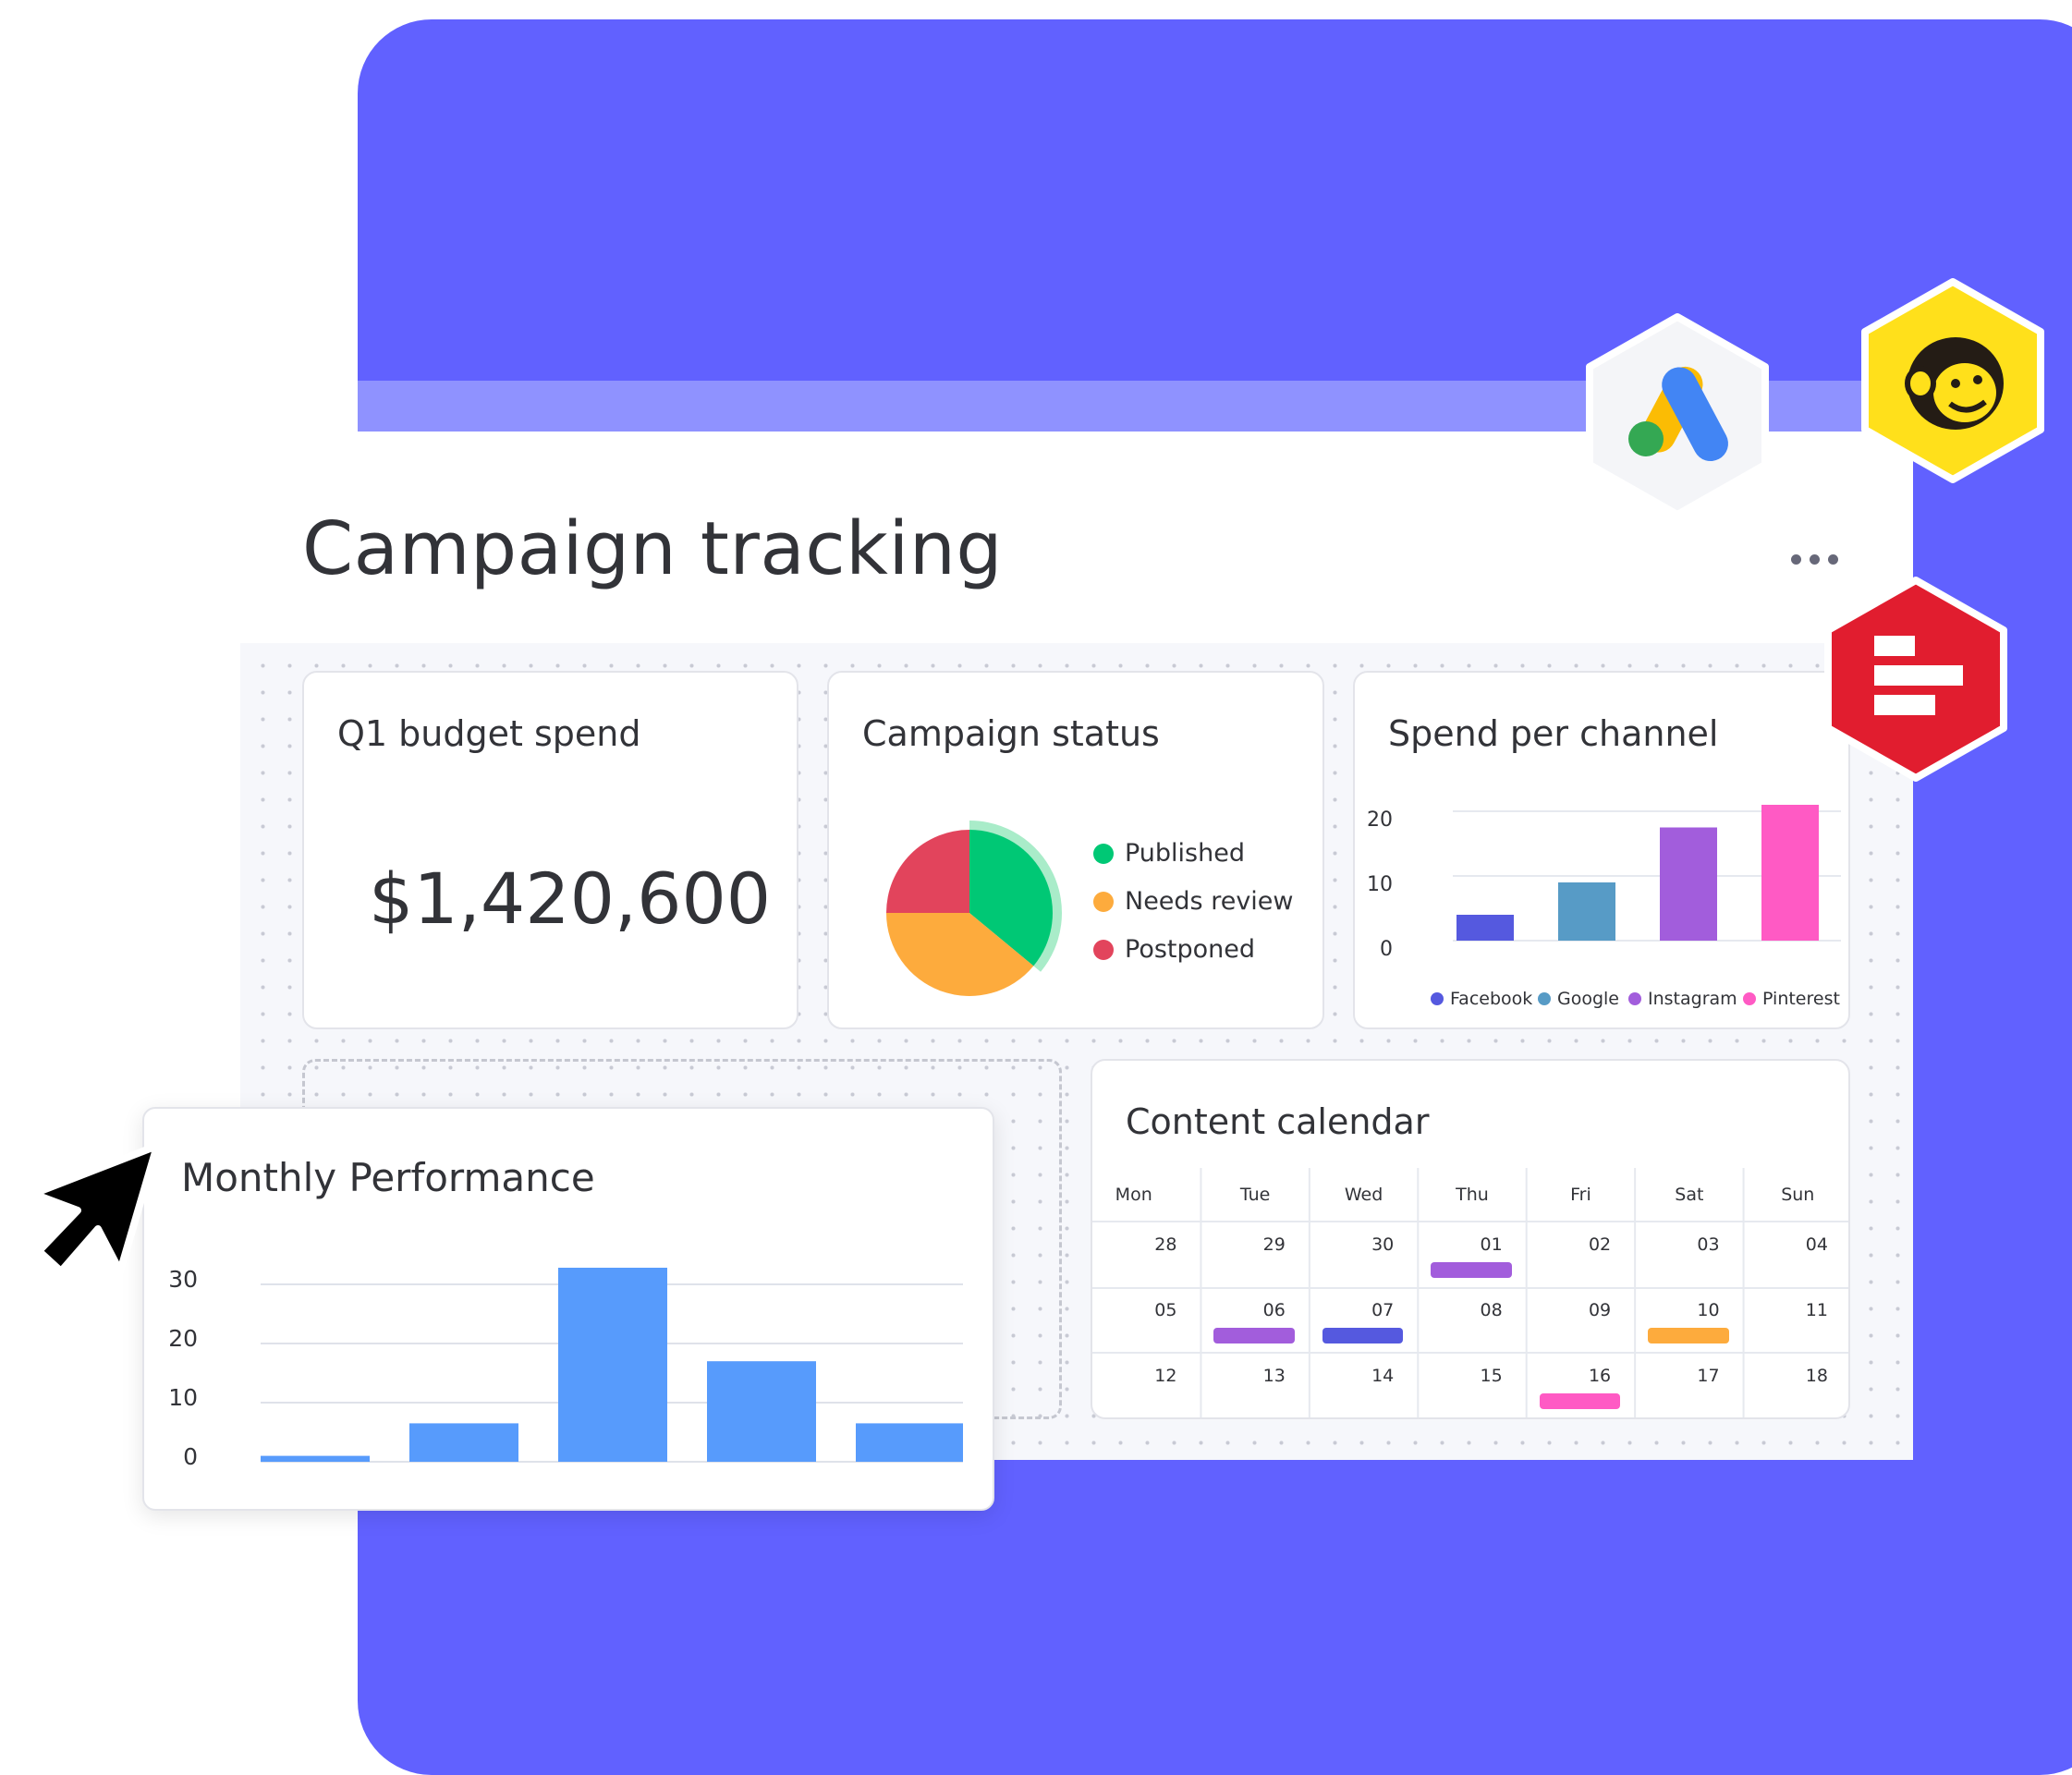 The image size is (2072, 1775). What do you see at coordinates (927, 871) in the screenshot?
I see `pie-slice` at bounding box center [927, 871].